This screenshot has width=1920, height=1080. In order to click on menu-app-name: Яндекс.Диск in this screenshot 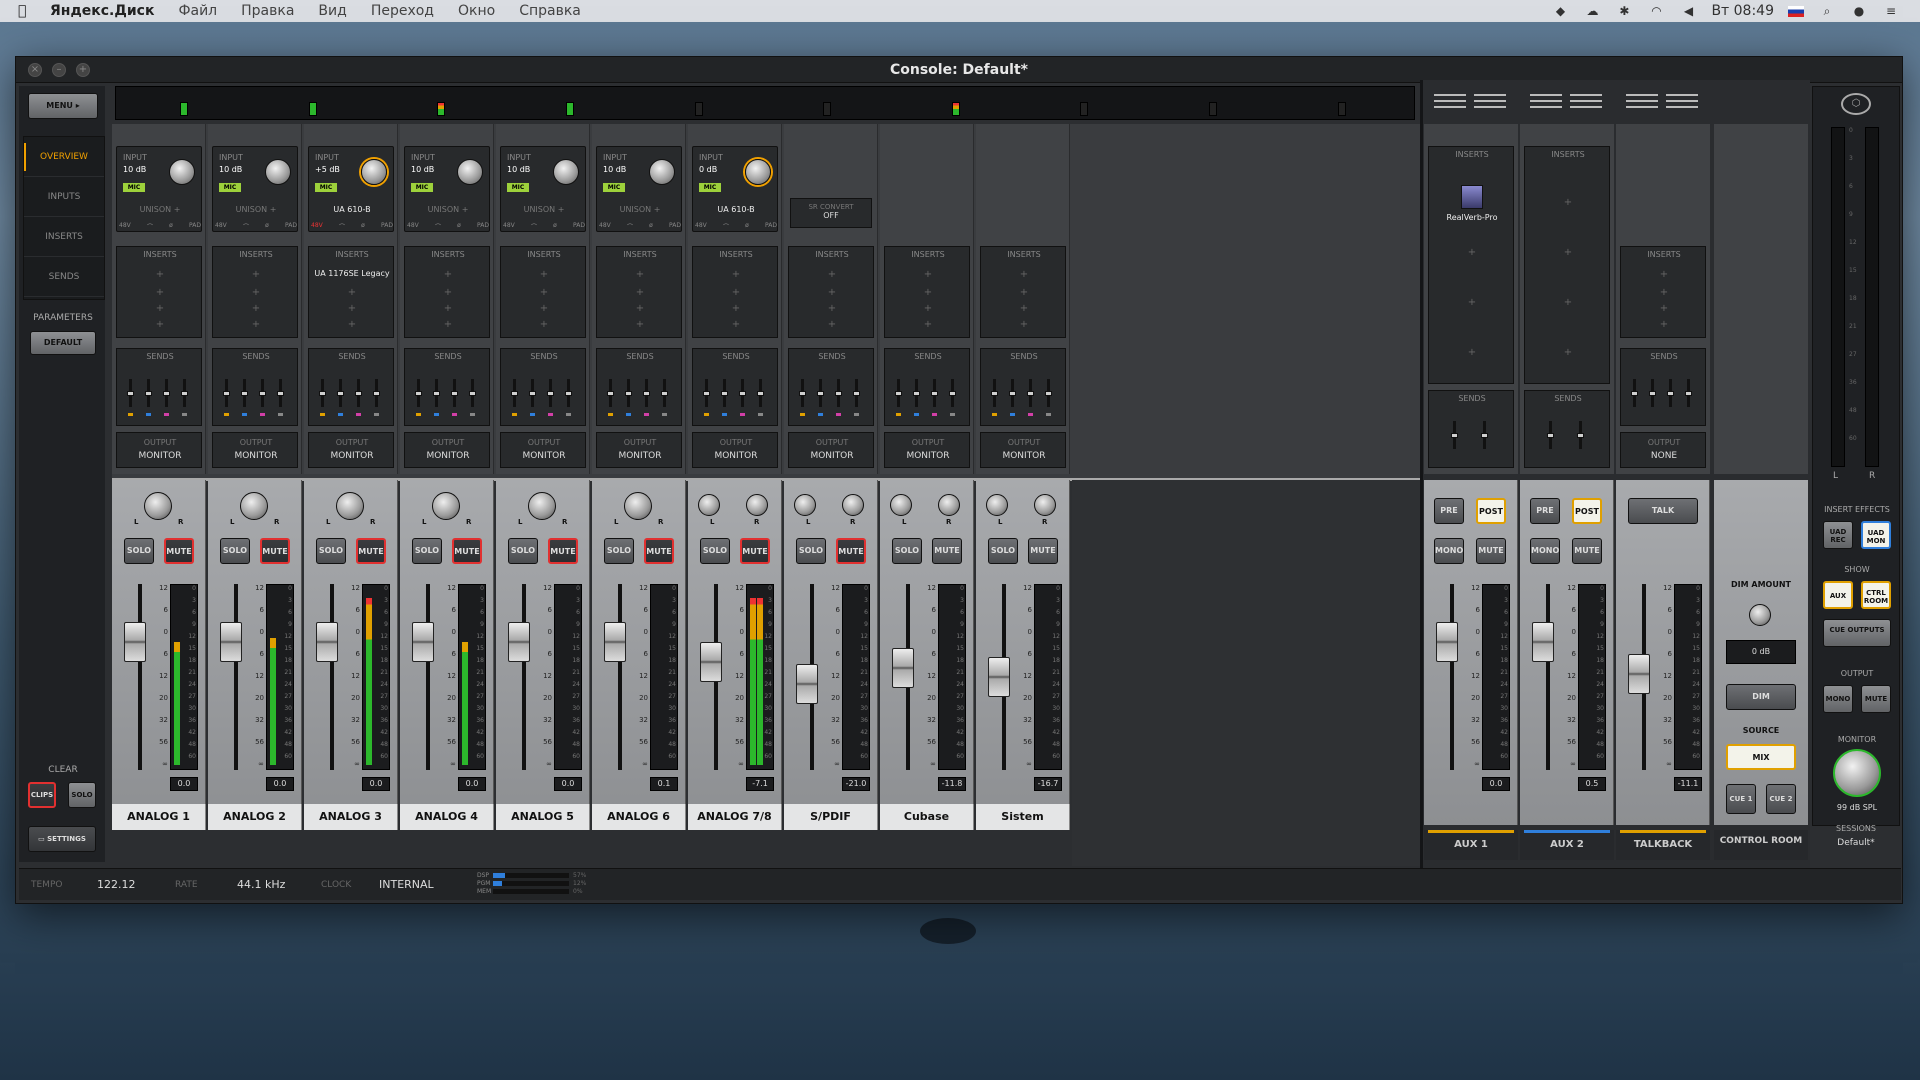, I will do `click(102, 11)`.